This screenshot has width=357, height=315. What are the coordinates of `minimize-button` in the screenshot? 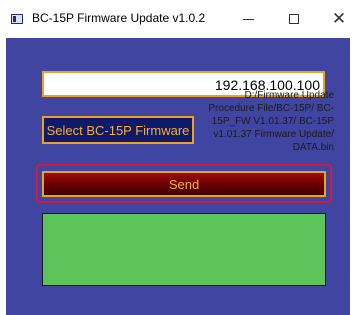 It's located at (248, 19).